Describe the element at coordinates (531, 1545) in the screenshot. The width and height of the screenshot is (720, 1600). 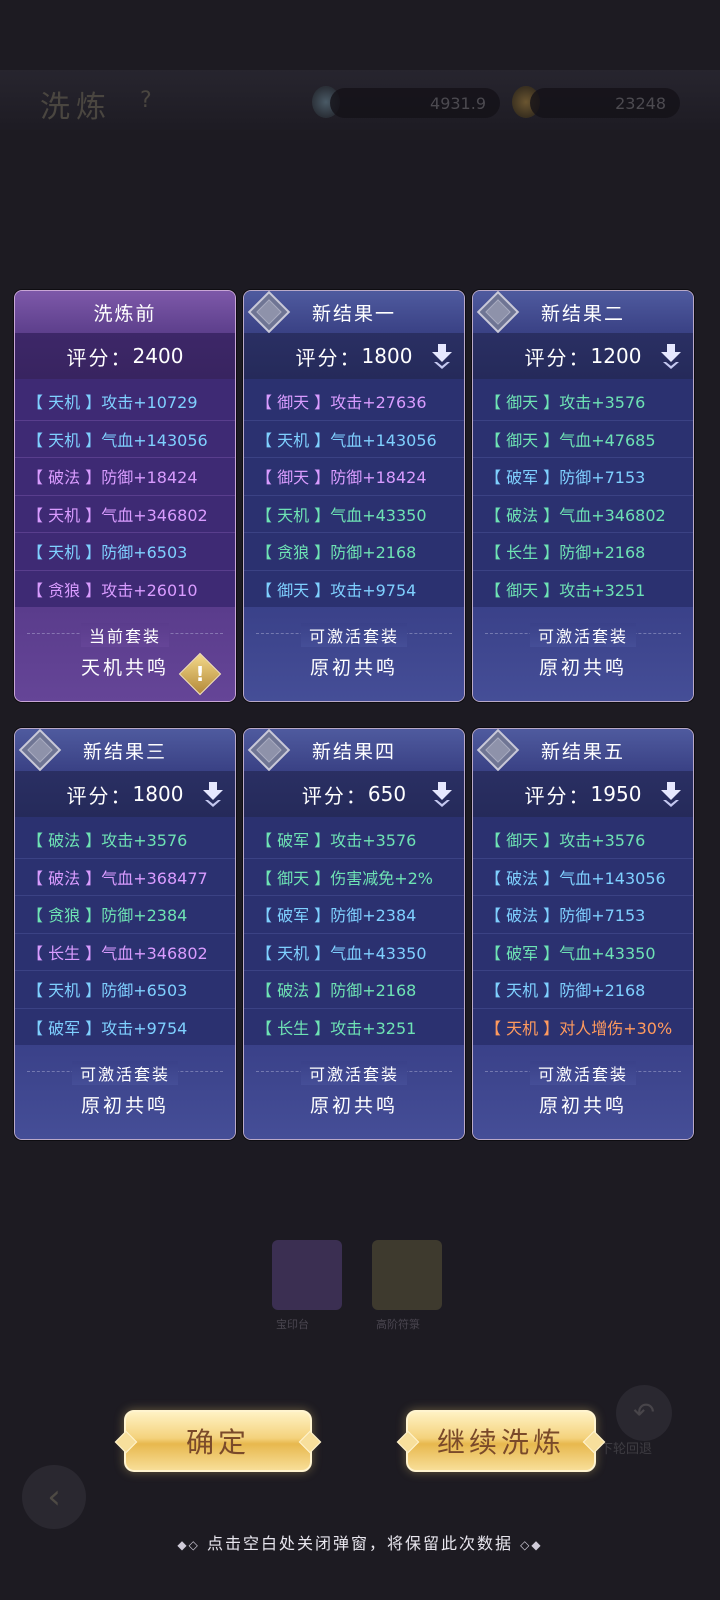
I see `hint-right-ornament-icon: ◇◆` at that location.